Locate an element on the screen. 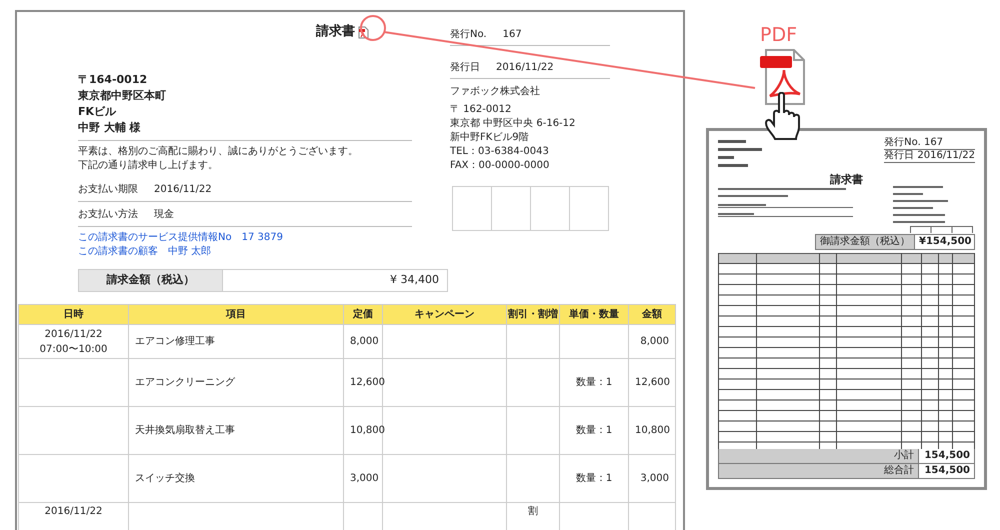  column-header: キャンペーン is located at coordinates (444, 314).